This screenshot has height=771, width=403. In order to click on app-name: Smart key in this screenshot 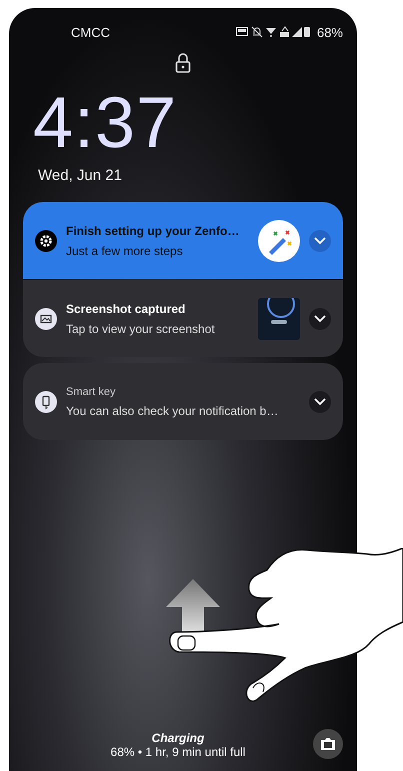, I will do `click(91, 392)`.